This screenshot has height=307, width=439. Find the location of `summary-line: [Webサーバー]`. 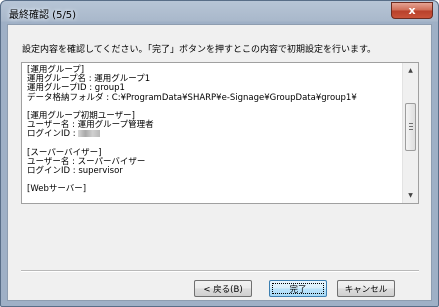

summary-line: [Webサーバー] is located at coordinates (57, 189).